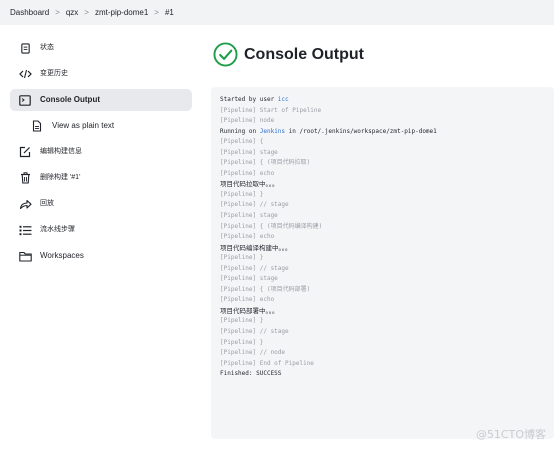  Describe the element at coordinates (101, 256) in the screenshot. I see `sidebar-item-workspaces: Workspaces` at that location.